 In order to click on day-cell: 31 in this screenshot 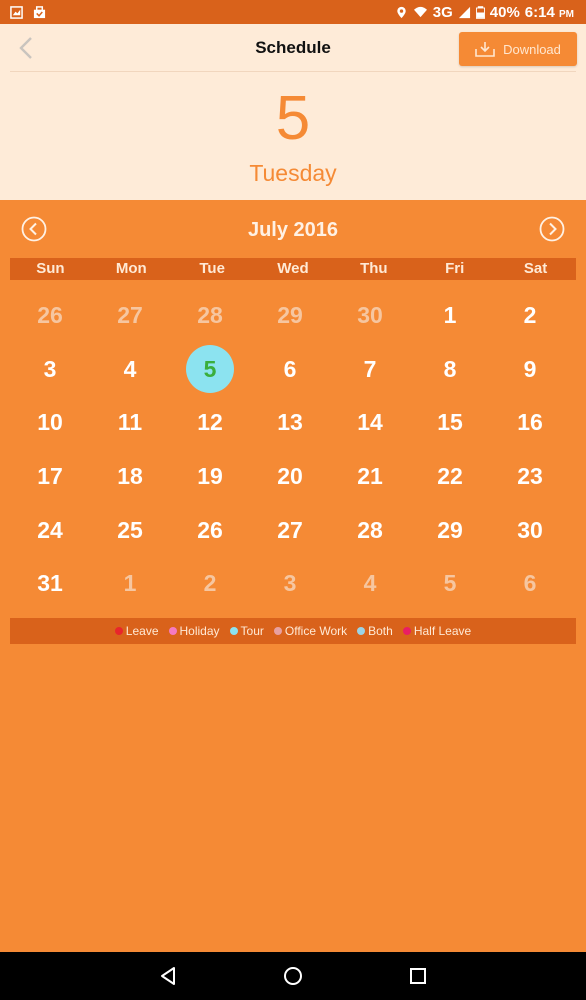, I will do `click(50, 584)`.